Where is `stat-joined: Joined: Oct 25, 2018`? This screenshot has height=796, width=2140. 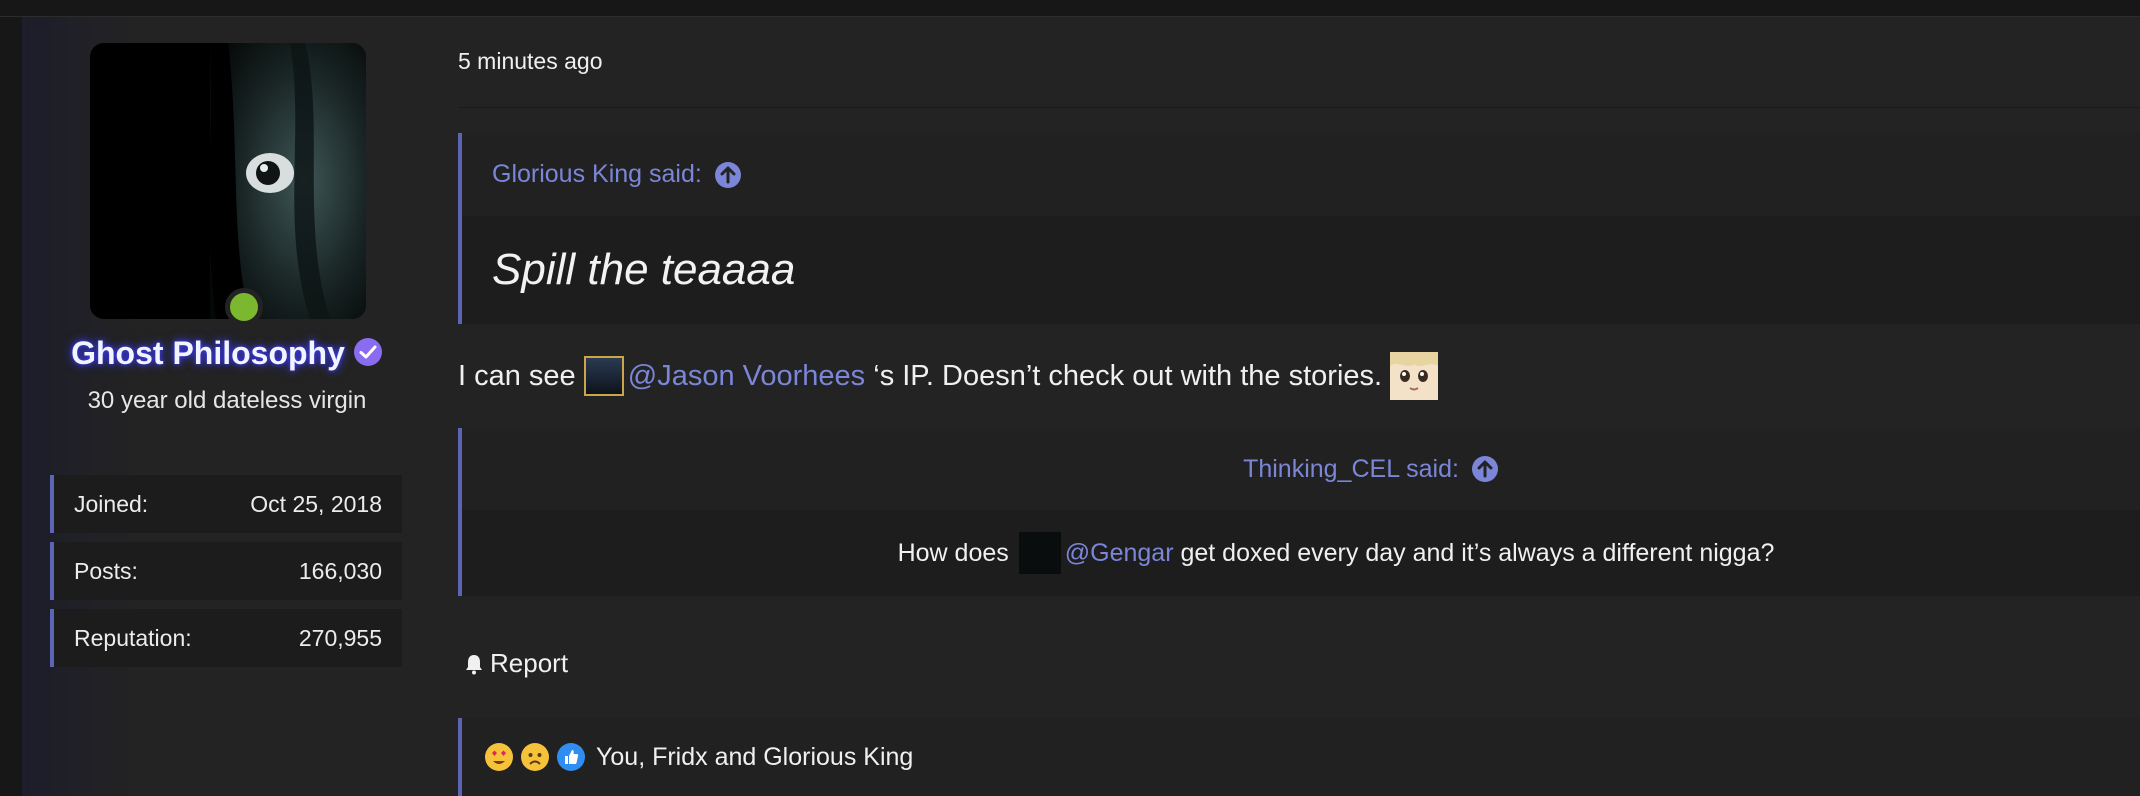 stat-joined: Joined: Oct 25, 2018 is located at coordinates (226, 504).